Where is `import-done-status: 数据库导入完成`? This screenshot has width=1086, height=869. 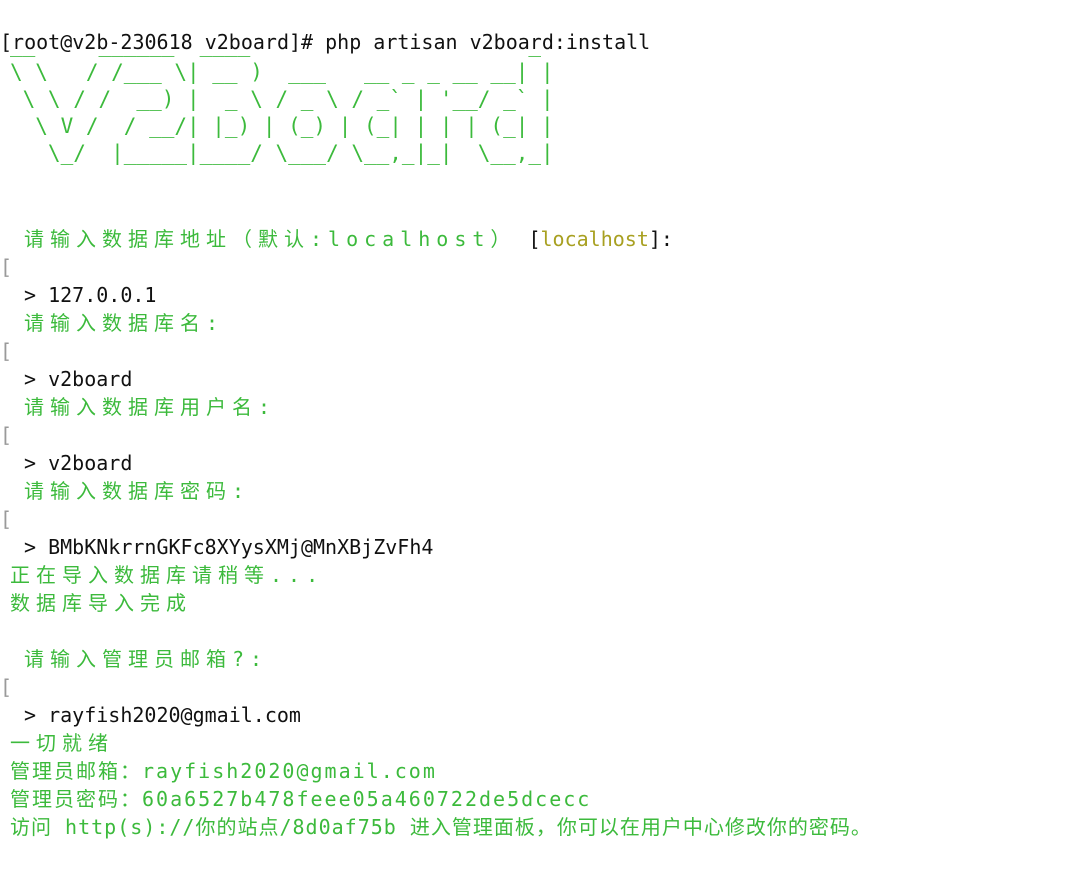
import-done-status: 数据库导入完成 is located at coordinates (101, 603).